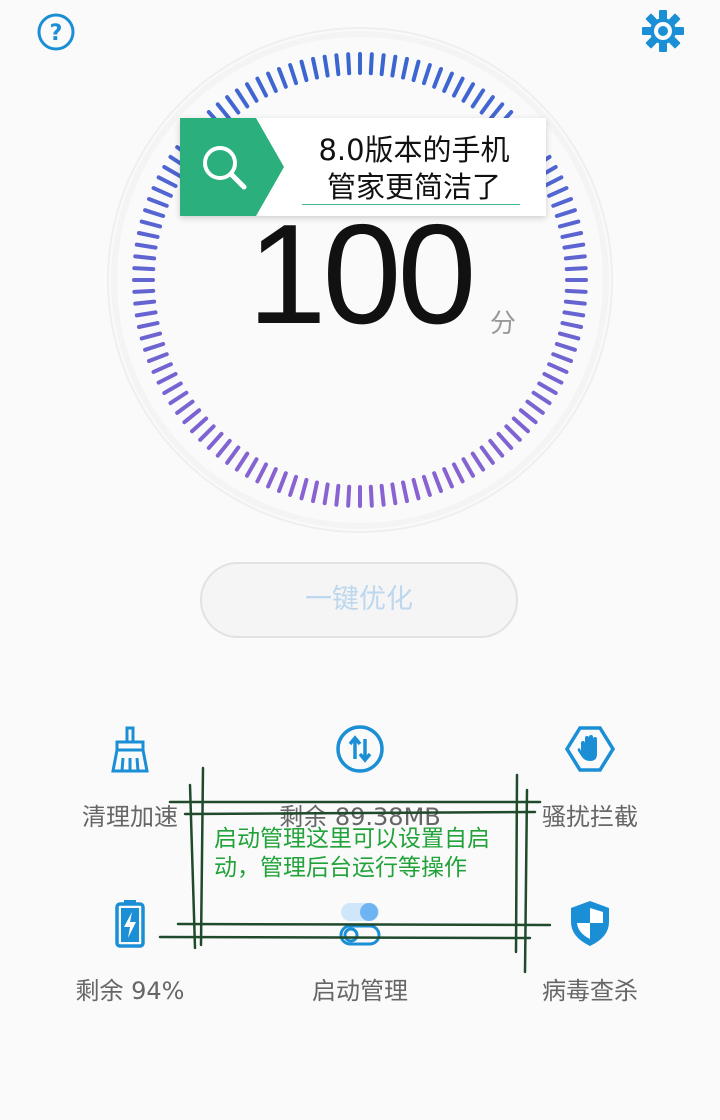 Image resolution: width=720 pixels, height=1120 pixels. I want to click on tool-harassment-block-label: 骚扰拦截, so click(590, 817).